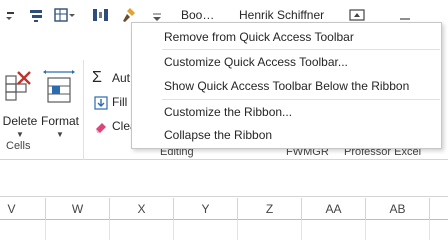 Image resolution: width=448 pixels, height=240 pixels. What do you see at coordinates (59, 121) in the screenshot?
I see `format-label: Format` at bounding box center [59, 121].